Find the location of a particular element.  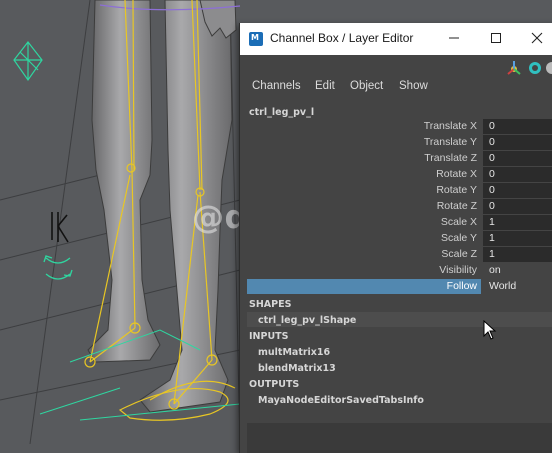

input-node-item: multMatrix16 is located at coordinates (294, 352).